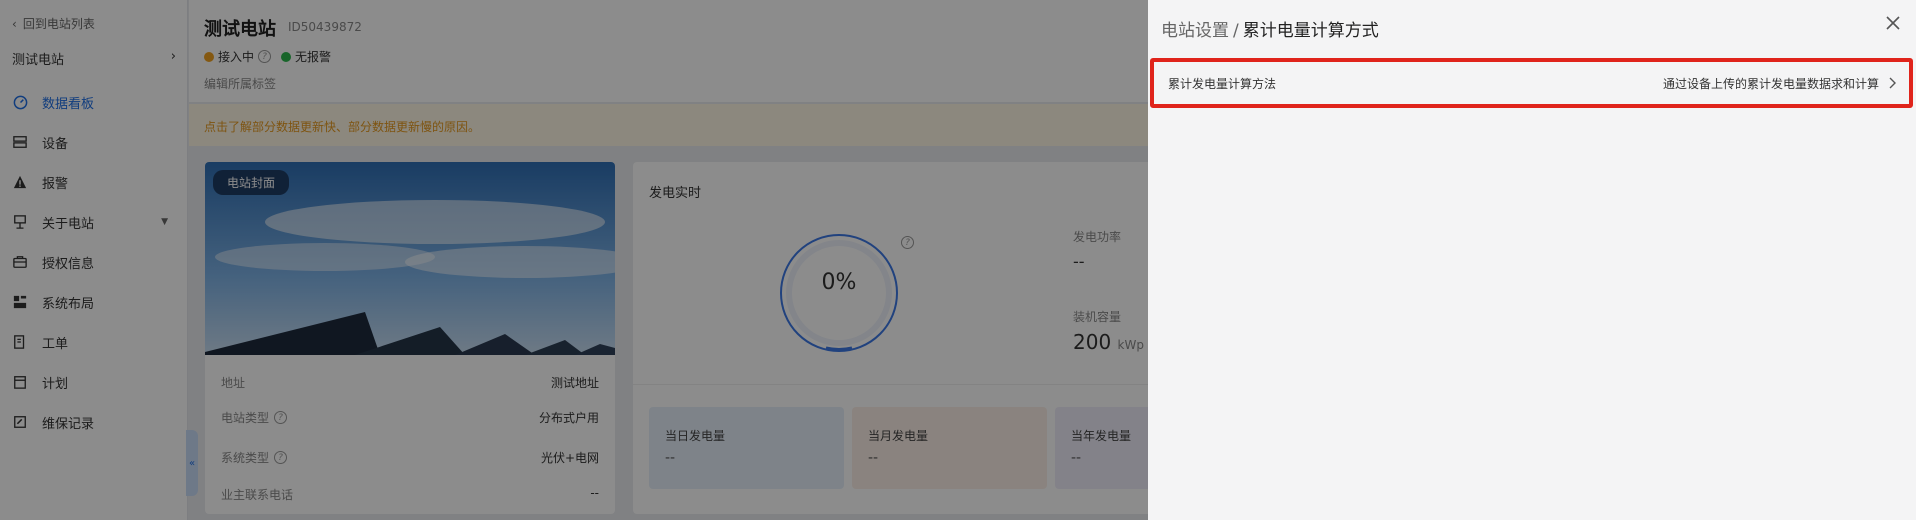 The height and width of the screenshot is (520, 1916). What do you see at coordinates (1222, 83) in the screenshot?
I see `calc-method-label: 累计发电量计算方法` at bounding box center [1222, 83].